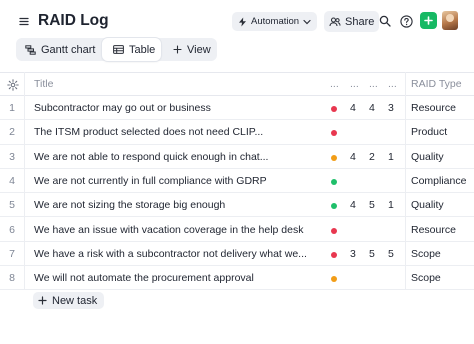  Describe the element at coordinates (30, 49) in the screenshot. I see `gantt-icon` at that location.